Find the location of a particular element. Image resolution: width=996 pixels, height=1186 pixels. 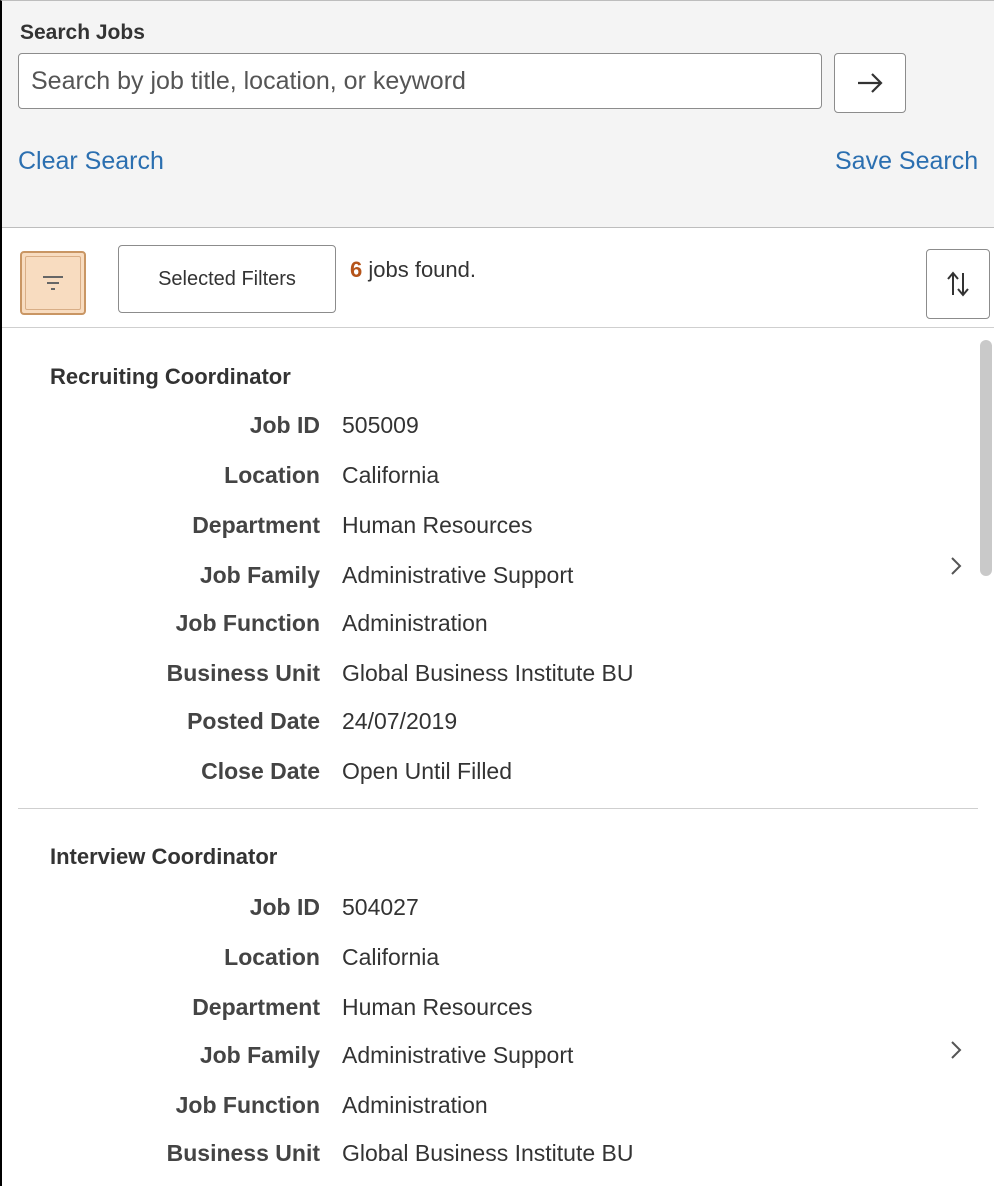

field-value-job-id: 505009 is located at coordinates (380, 425).